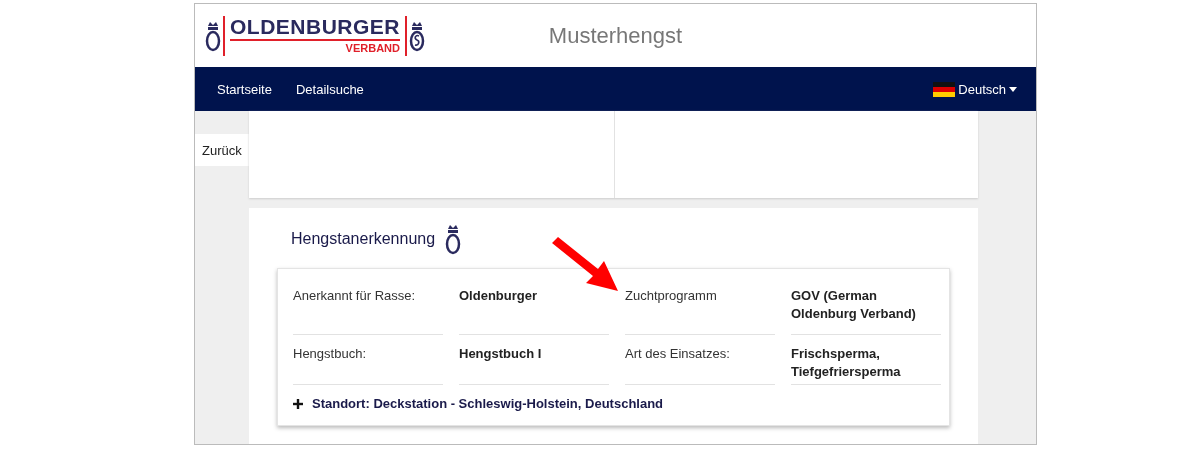 The height and width of the screenshot is (453, 1183). Describe the element at coordinates (244, 89) in the screenshot. I see `nav-link: Startseite` at that location.